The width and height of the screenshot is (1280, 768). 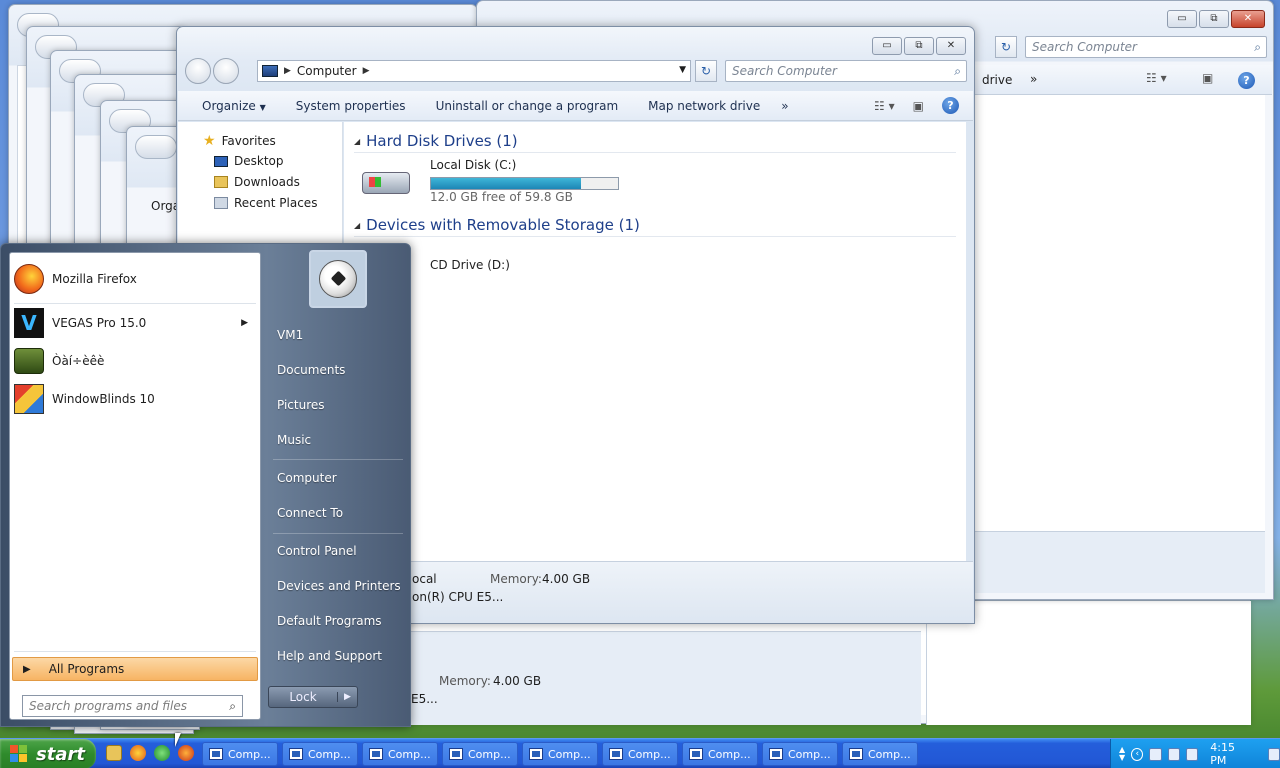 What do you see at coordinates (313, 697) in the screenshot?
I see `lock-button: Lock ▶` at bounding box center [313, 697].